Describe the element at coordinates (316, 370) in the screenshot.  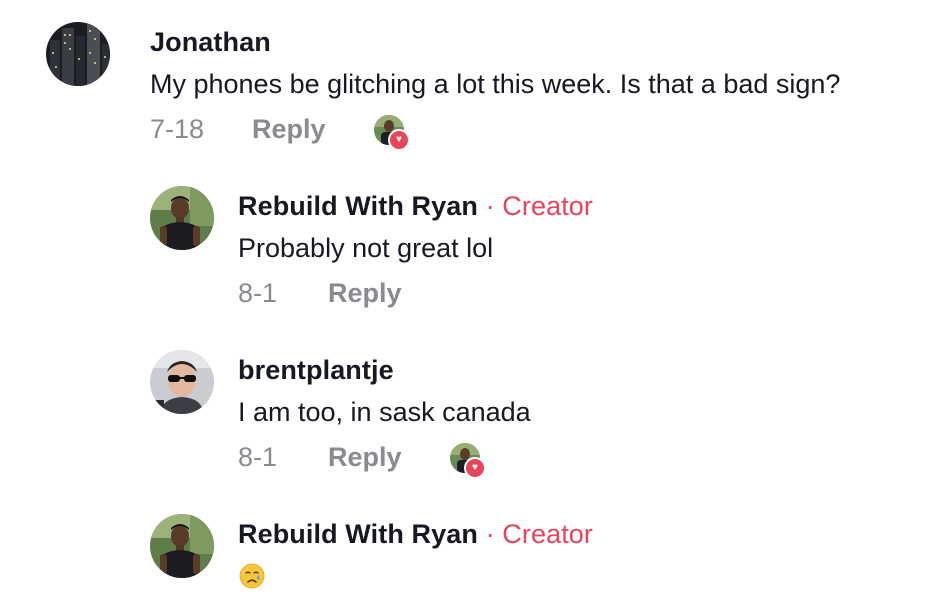
I see `comment-author-name: brentplantje` at that location.